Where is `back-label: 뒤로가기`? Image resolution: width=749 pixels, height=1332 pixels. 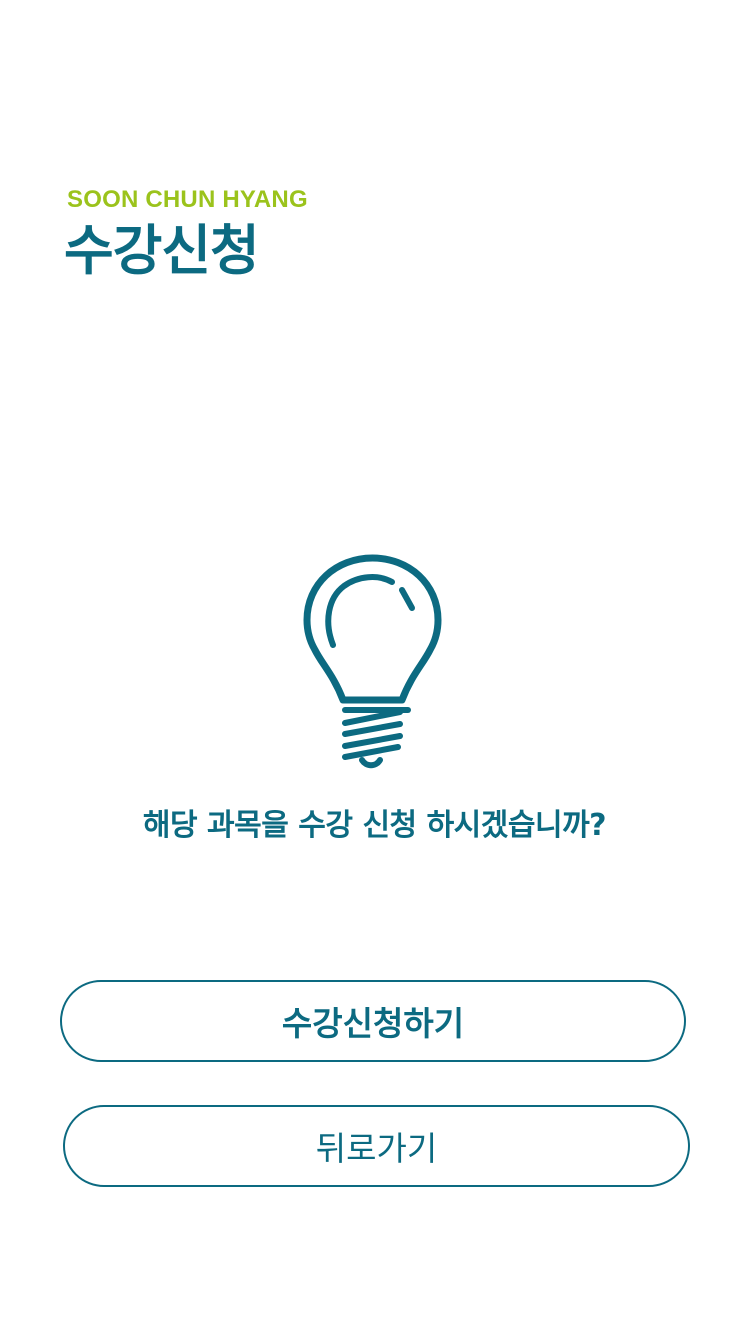 back-label: 뒤로가기 is located at coordinates (376, 1148).